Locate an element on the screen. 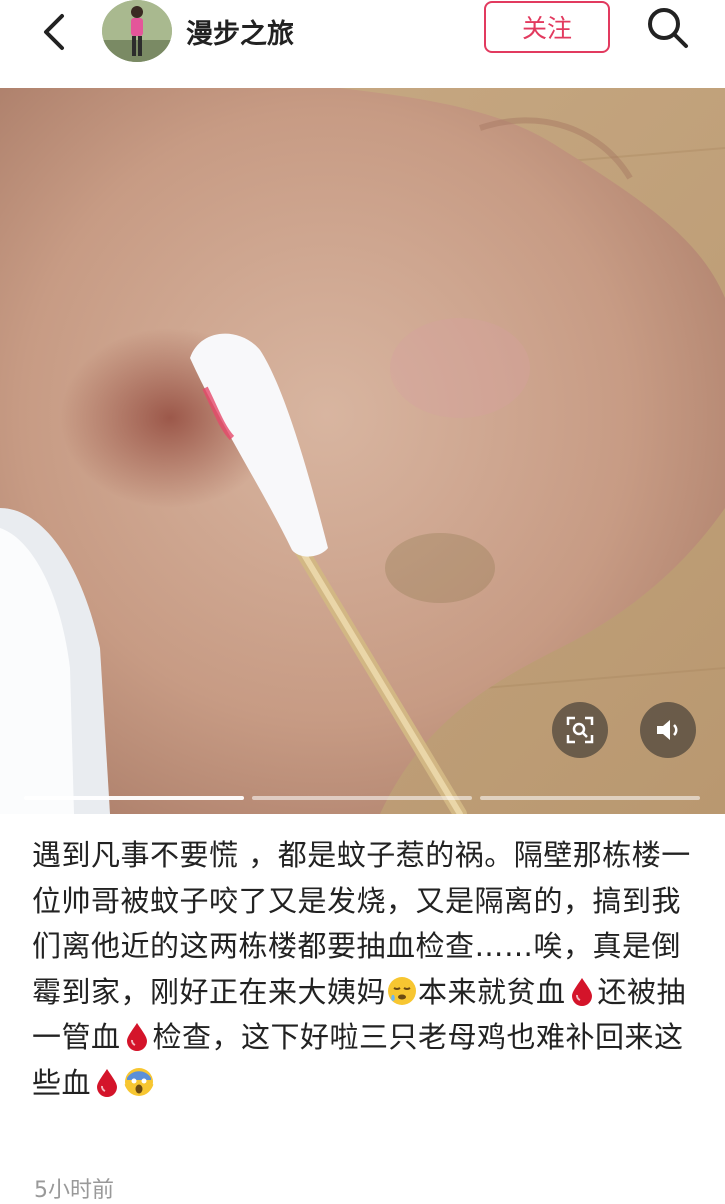  search-icon is located at coordinates (668, 28).